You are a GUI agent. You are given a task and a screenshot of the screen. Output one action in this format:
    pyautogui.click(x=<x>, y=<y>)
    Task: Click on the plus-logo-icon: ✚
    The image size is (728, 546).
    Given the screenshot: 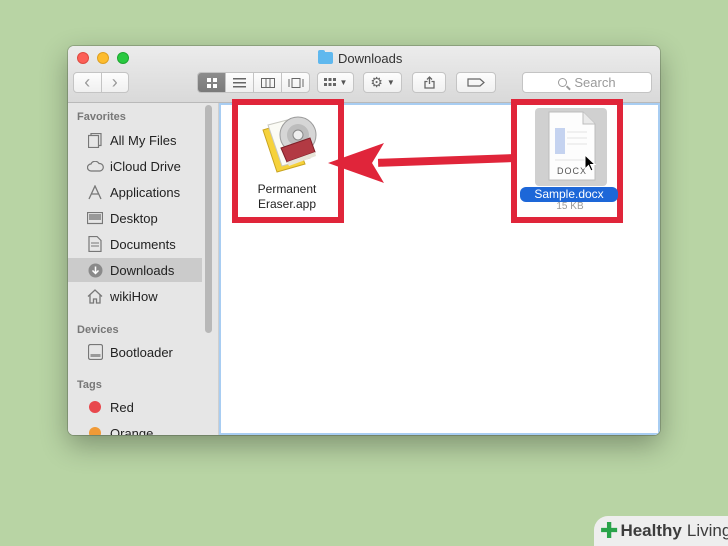 What is the action you would take?
    pyautogui.click(x=609, y=530)
    